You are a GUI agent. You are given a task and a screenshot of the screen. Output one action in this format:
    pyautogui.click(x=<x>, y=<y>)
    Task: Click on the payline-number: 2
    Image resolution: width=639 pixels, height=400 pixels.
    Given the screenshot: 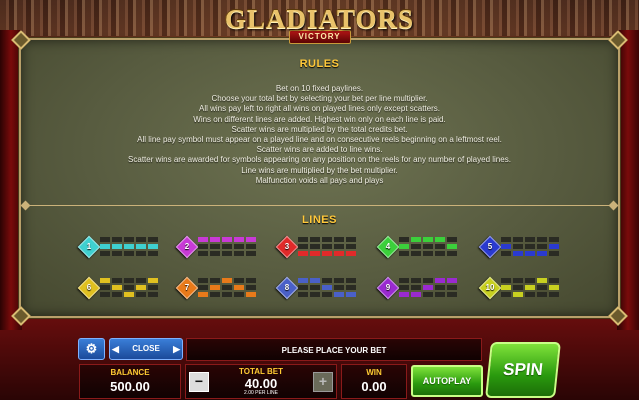 What is the action you would take?
    pyautogui.click(x=187, y=246)
    